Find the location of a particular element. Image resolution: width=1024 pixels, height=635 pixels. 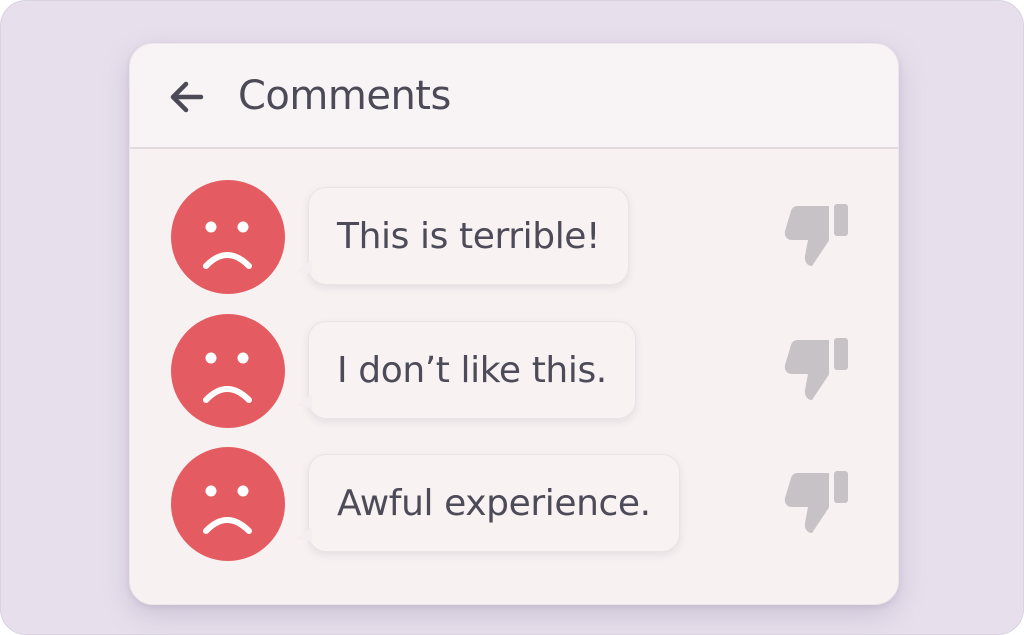

comments-header: Comments is located at coordinates (514, 96).